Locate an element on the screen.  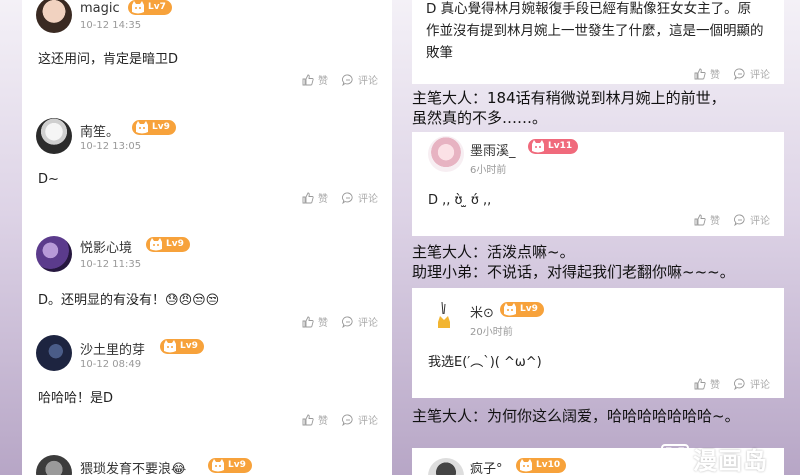
comment-card: 南笙。 Lv9 10-12 13:05 D~ 赞 评论 is located at coordinates (207, 157).